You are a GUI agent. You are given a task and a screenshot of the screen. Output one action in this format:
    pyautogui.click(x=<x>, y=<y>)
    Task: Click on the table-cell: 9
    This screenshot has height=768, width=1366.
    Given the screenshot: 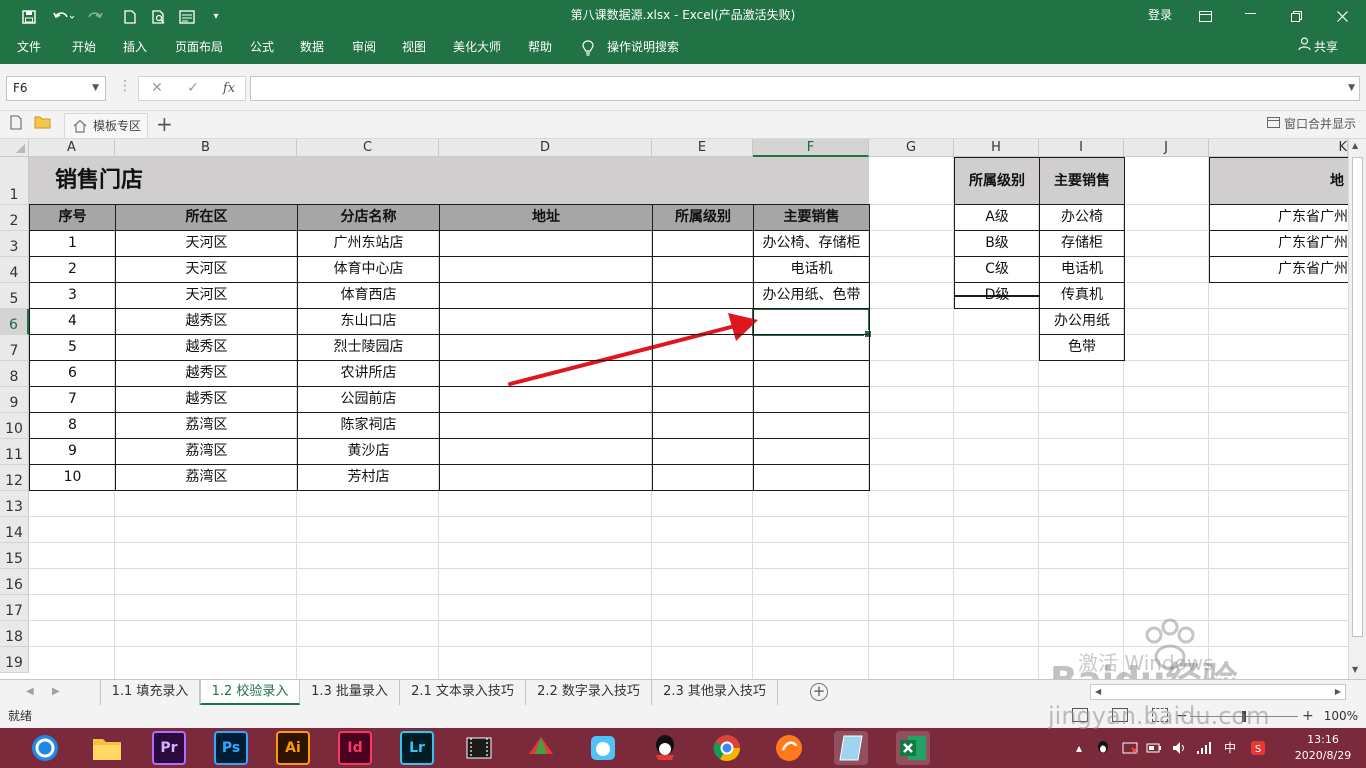 What is the action you would take?
    pyautogui.click(x=72, y=451)
    